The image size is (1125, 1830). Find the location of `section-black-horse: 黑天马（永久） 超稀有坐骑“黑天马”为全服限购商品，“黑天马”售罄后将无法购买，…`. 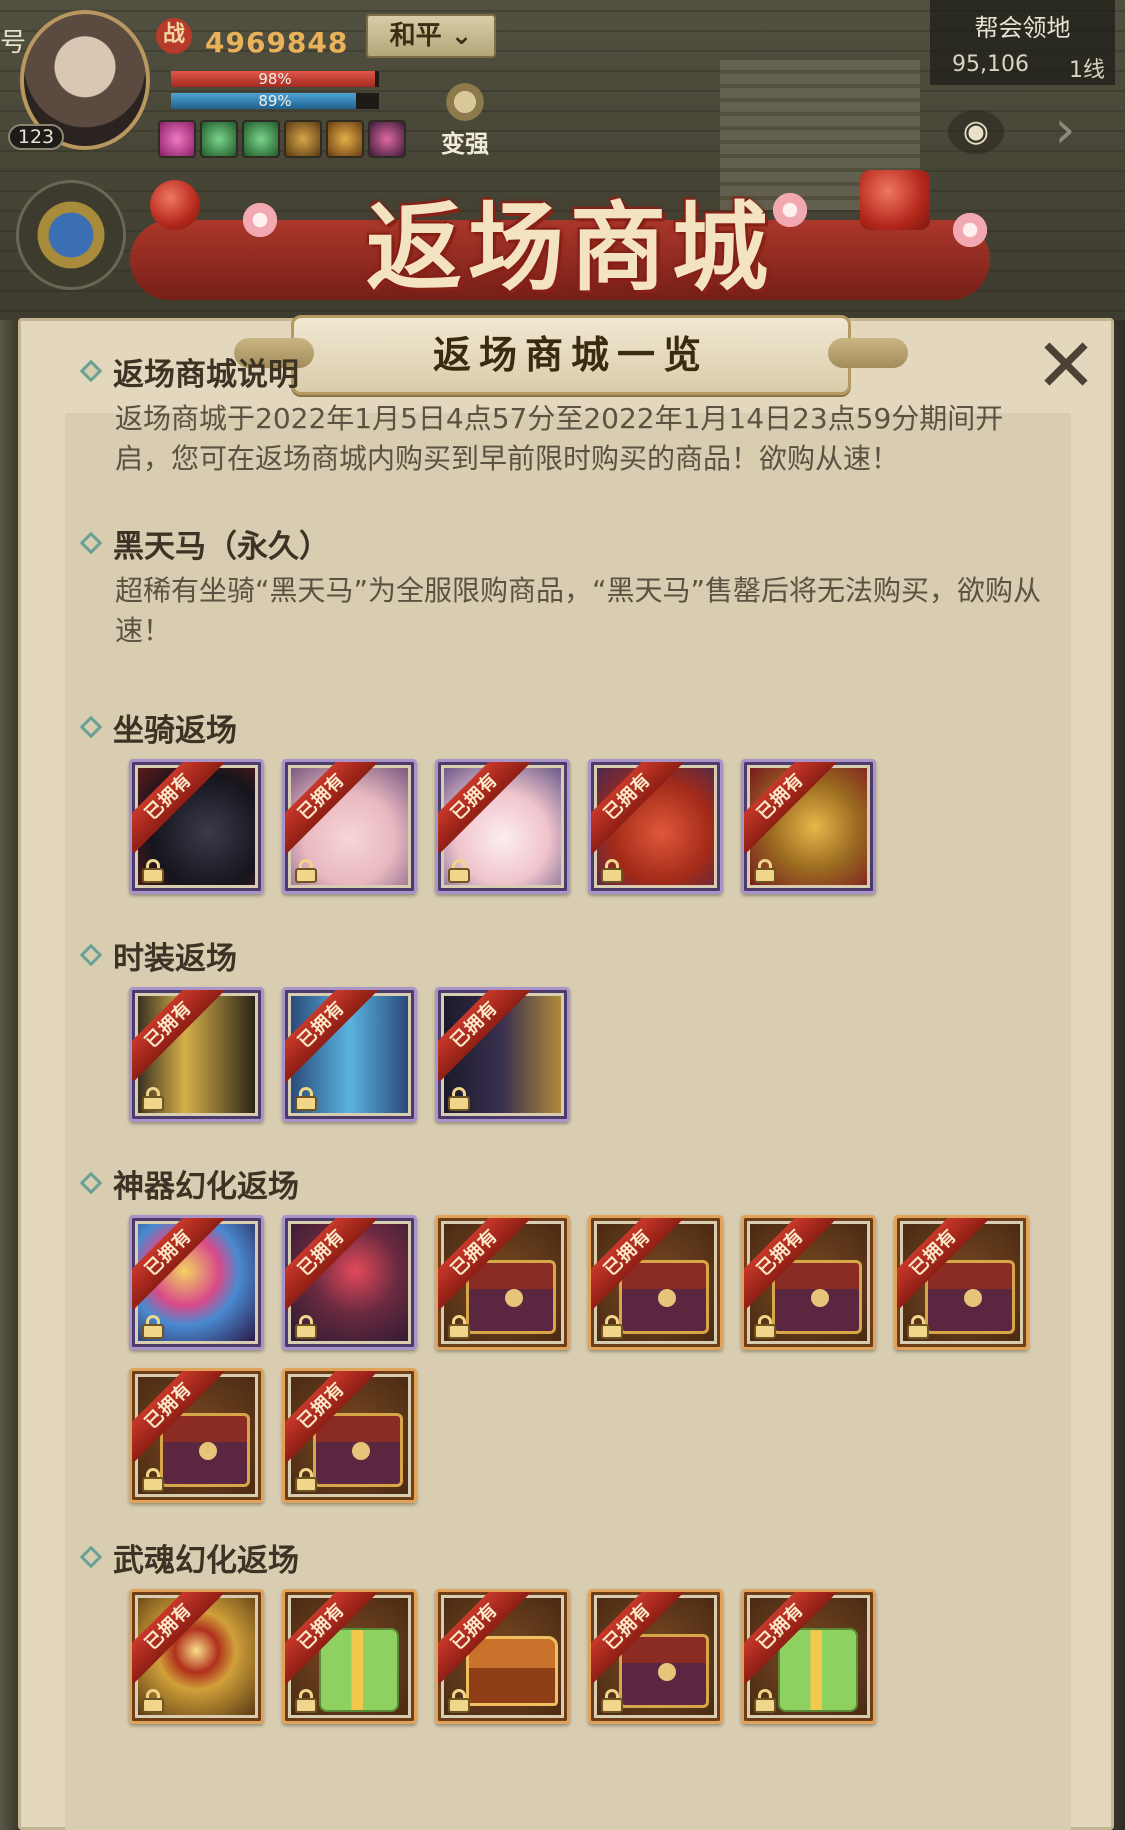

section-black-horse: 黑天马（永久） 超稀有坐骑“黑天马”为全服限购商品，“黑天马”售罄后将无法购买，… is located at coordinates (567, 586).